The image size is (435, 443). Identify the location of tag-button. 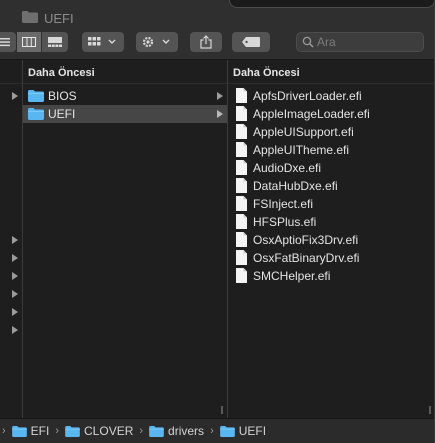
(251, 42).